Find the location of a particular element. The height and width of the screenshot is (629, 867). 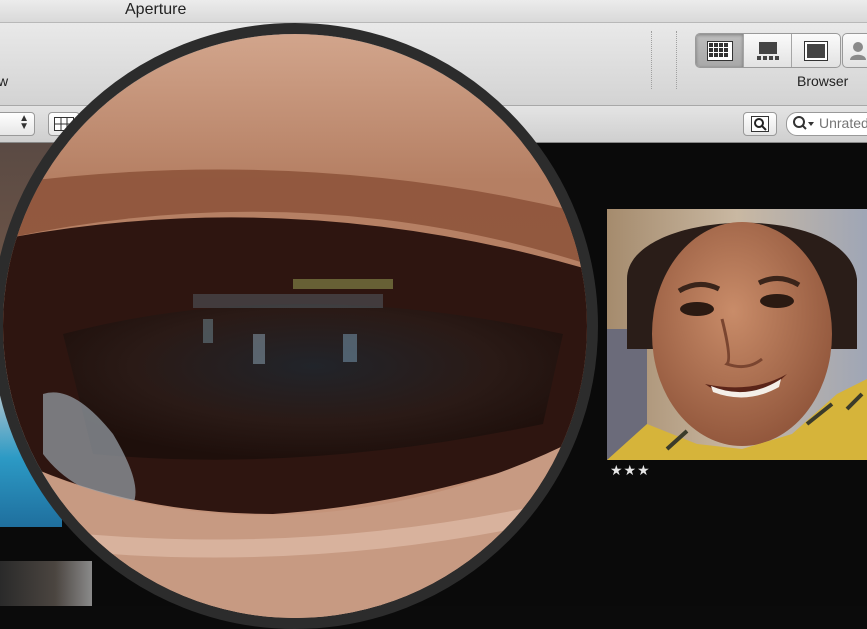

viewer-icon is located at coordinates (816, 50).